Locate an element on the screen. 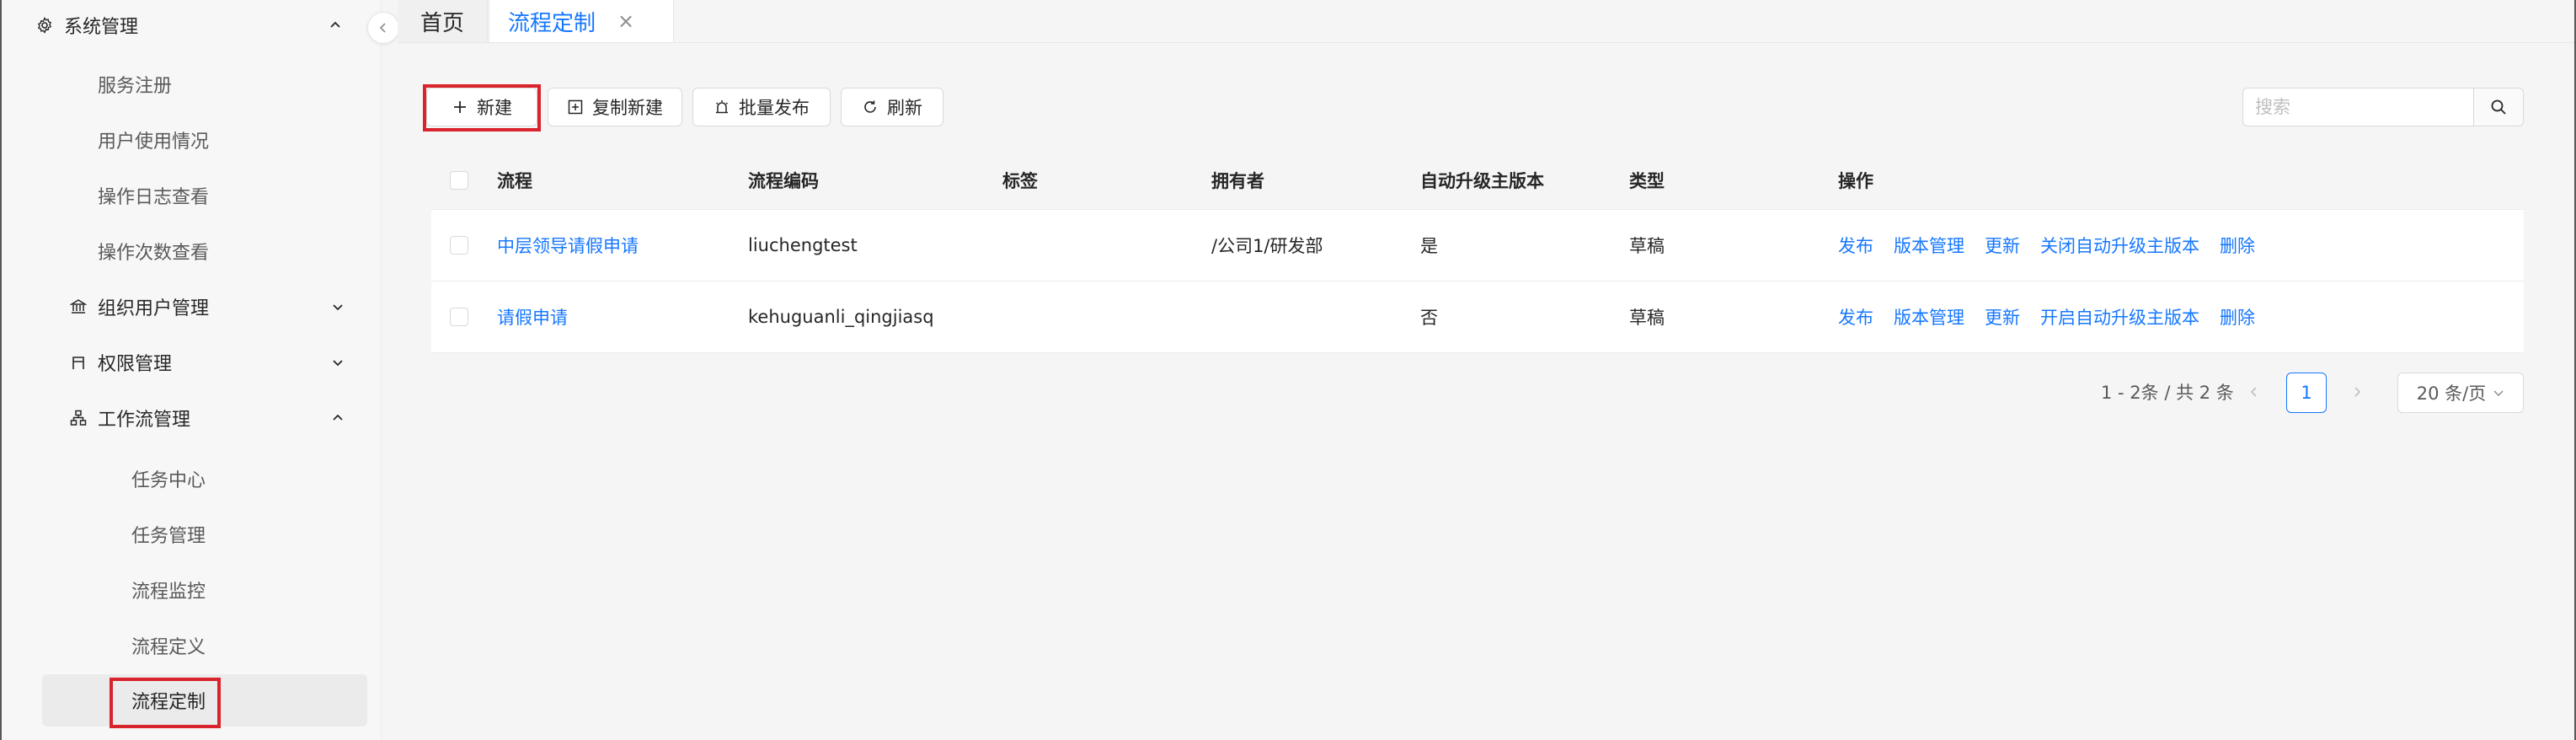 The width and height of the screenshot is (2576, 740). row-actions: 发布 版本管理 更新 关闭自动升级主版本 删除 is located at coordinates (2056, 246).